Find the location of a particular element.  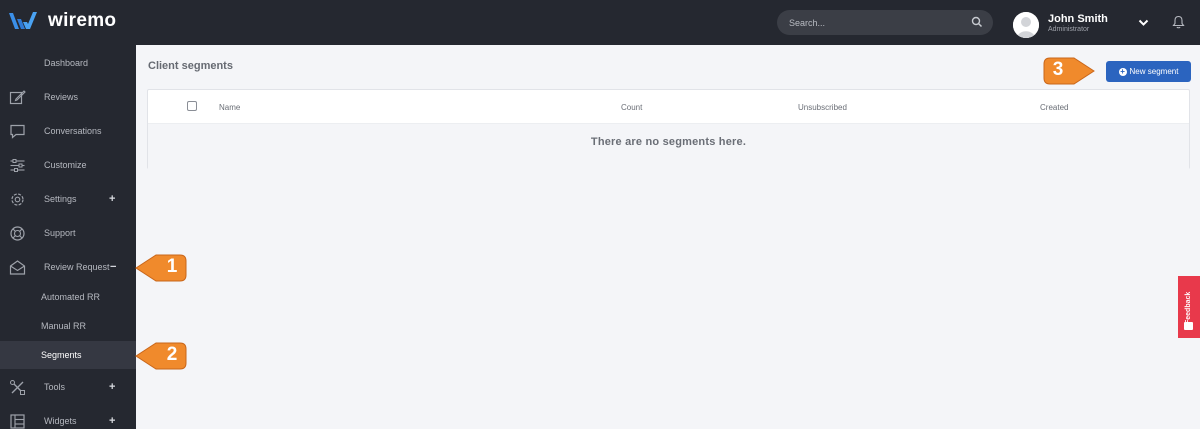

sidebar-item-label: Customize is located at coordinates (65, 165).